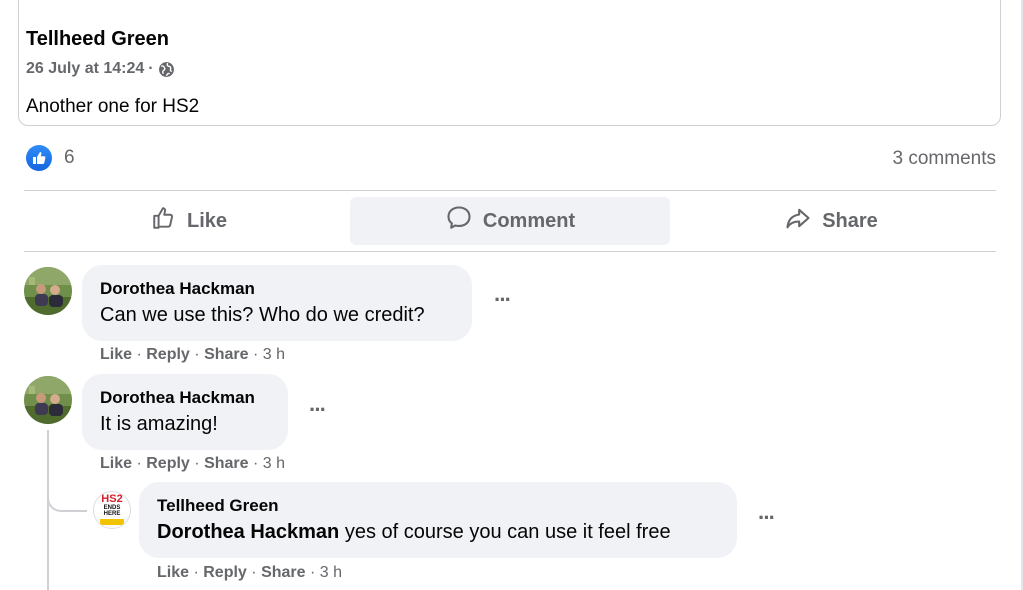 The image size is (1023, 590). I want to click on comment-author: Tellheed Green, so click(438, 506).